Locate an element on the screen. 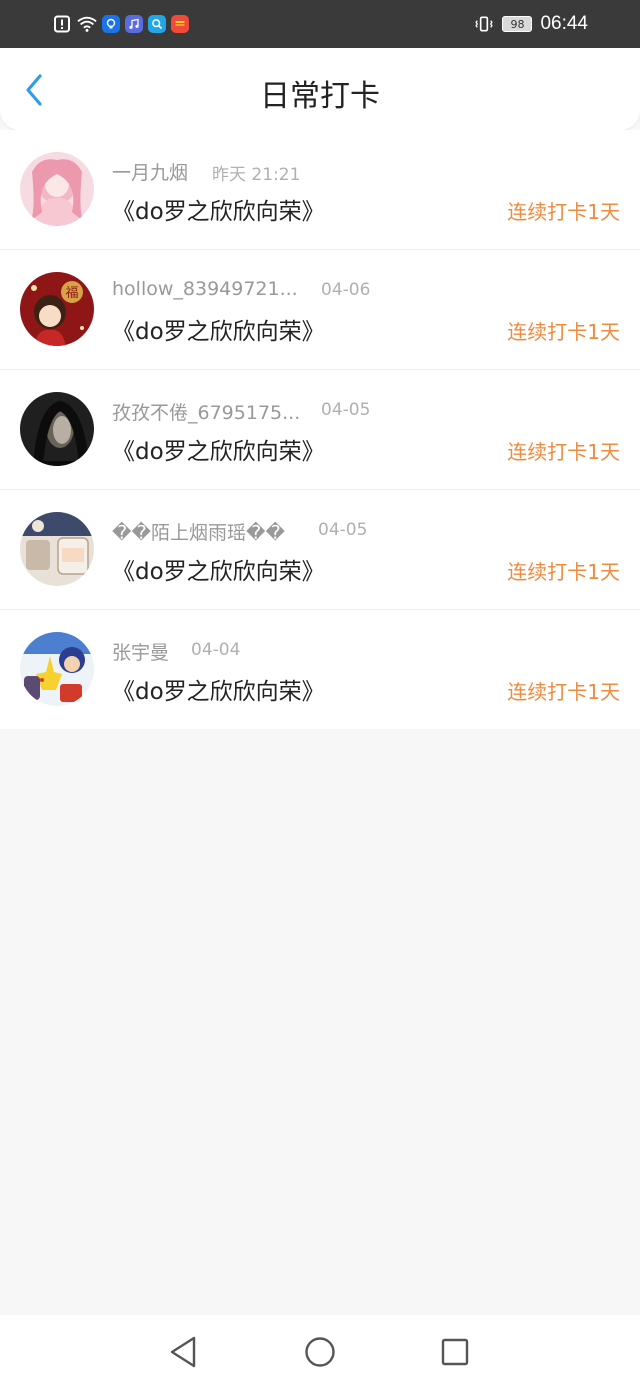 Image resolution: width=640 pixels, height=1387 pixels. wifi-icon is located at coordinates (87, 24).